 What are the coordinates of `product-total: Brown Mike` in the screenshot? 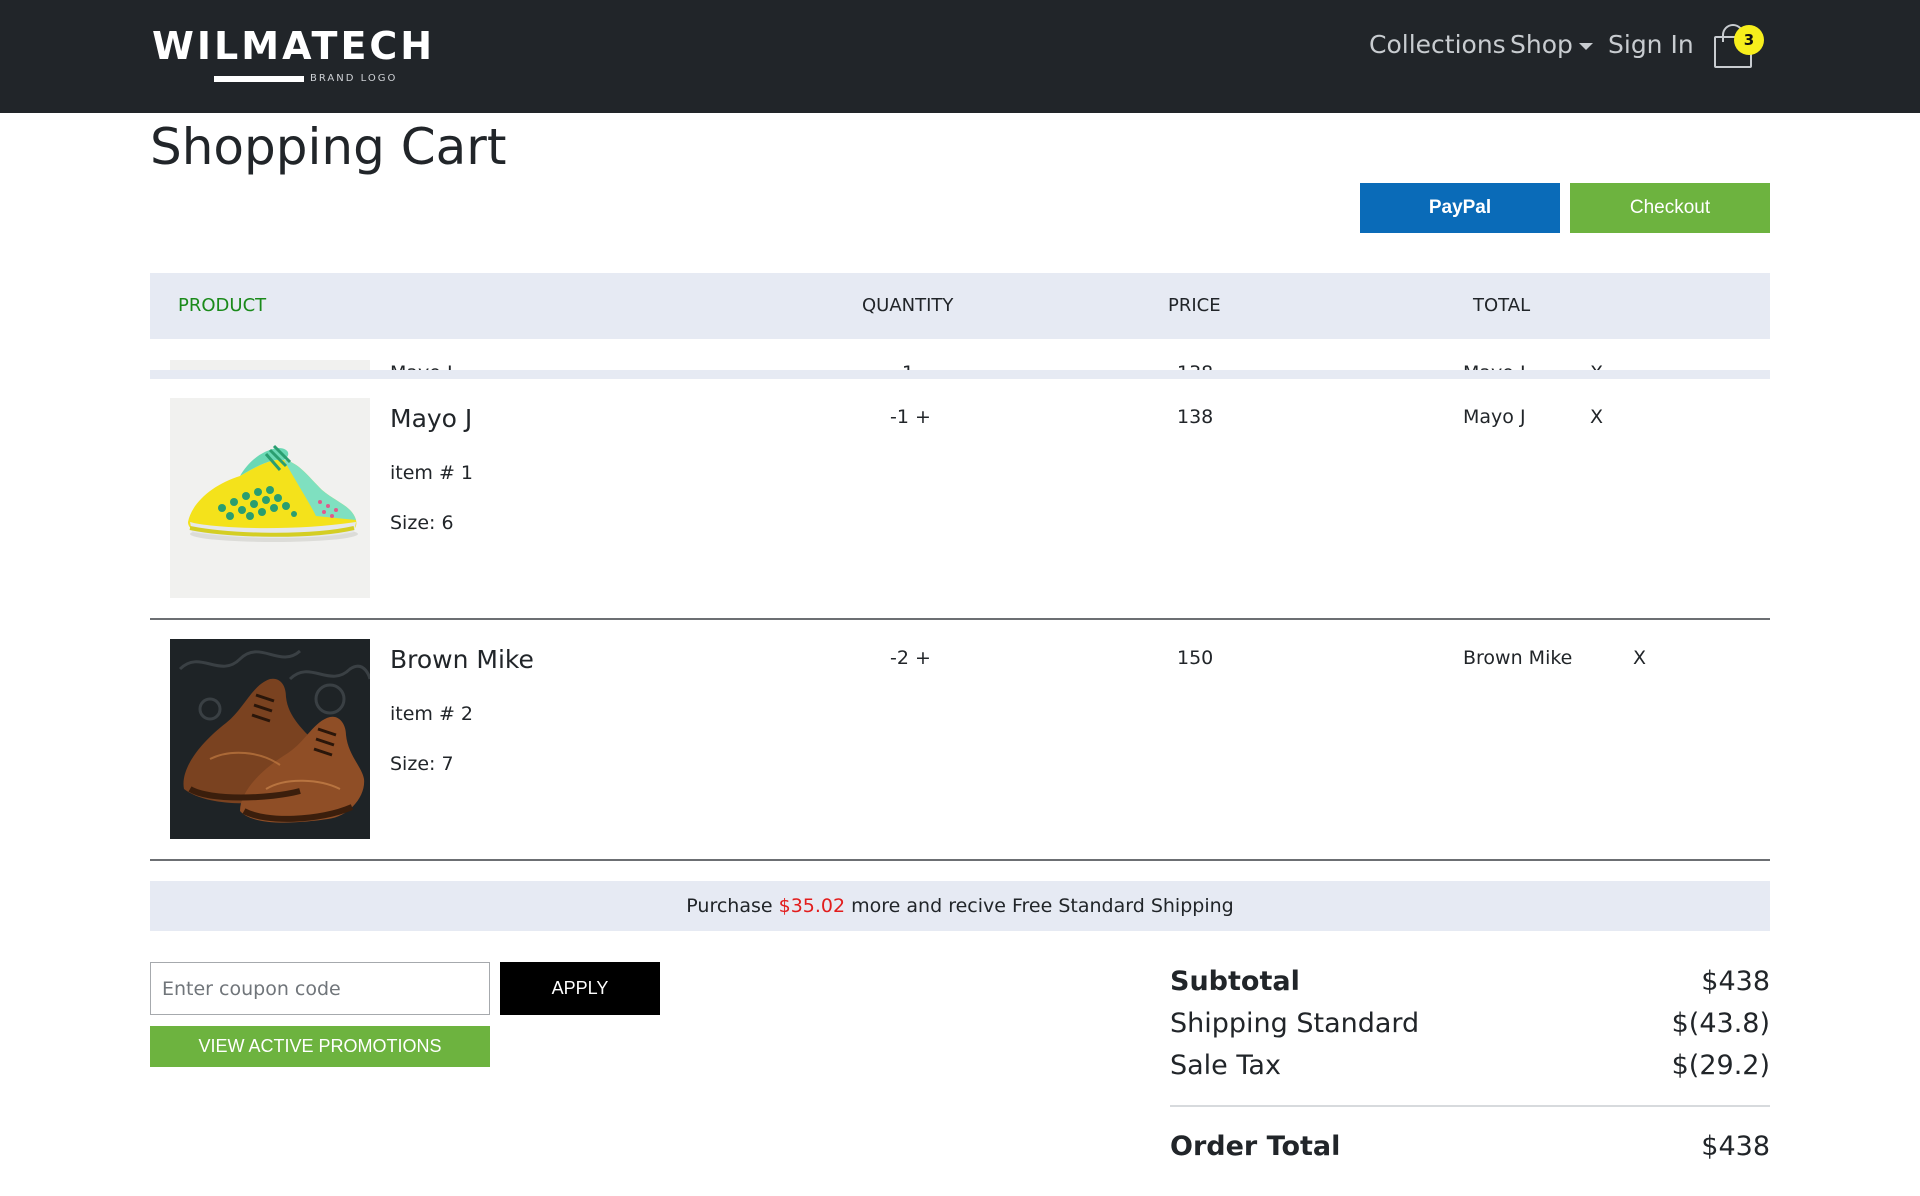 It's located at (1518, 658).